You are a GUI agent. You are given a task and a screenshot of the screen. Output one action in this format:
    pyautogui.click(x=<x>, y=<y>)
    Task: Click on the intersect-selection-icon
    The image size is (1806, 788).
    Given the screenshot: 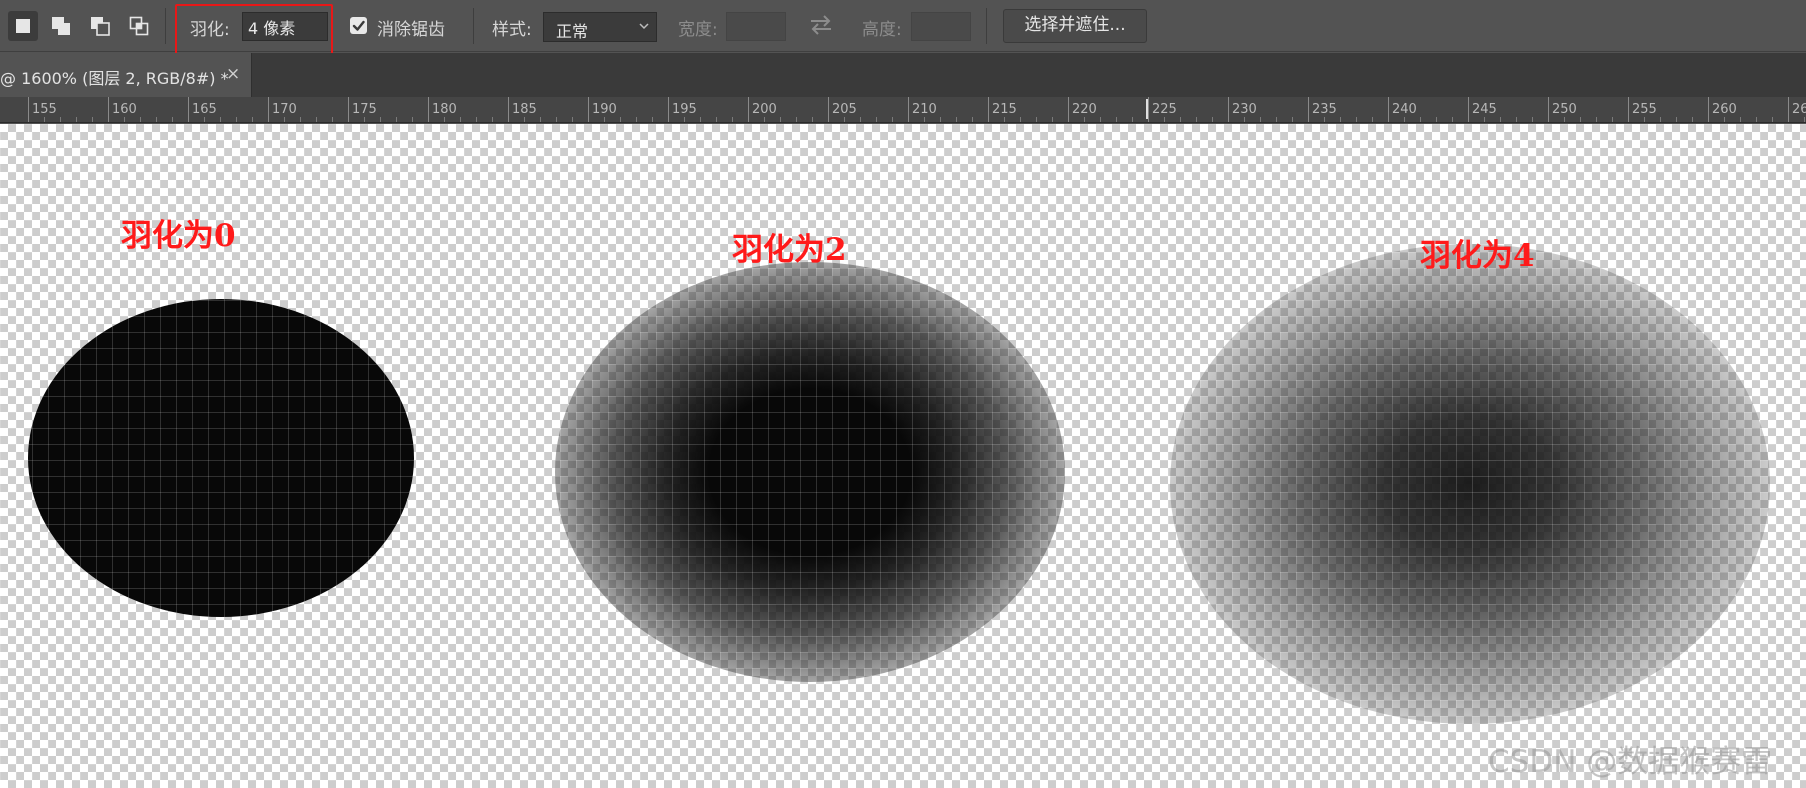 What is the action you would take?
    pyautogui.click(x=139, y=26)
    